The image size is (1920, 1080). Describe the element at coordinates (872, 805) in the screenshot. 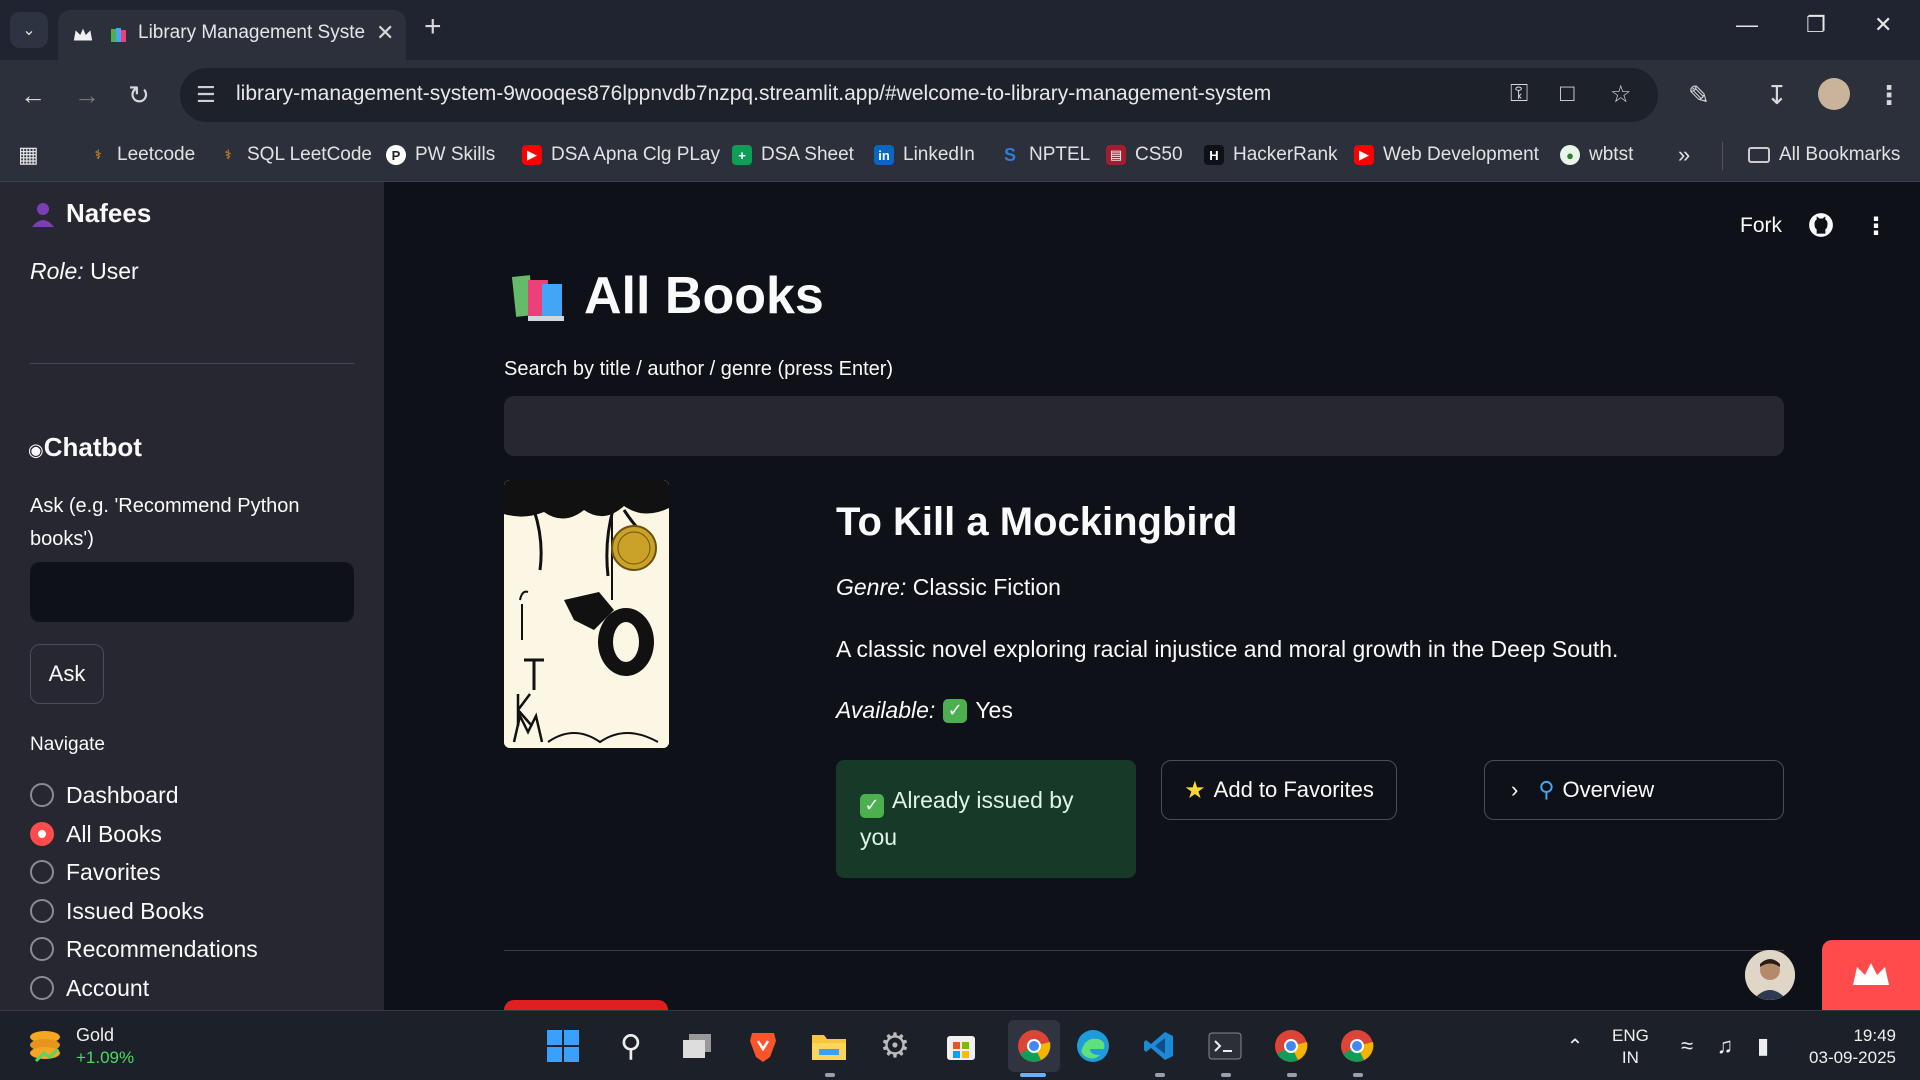

I see `check-mark-icon: ✓` at that location.